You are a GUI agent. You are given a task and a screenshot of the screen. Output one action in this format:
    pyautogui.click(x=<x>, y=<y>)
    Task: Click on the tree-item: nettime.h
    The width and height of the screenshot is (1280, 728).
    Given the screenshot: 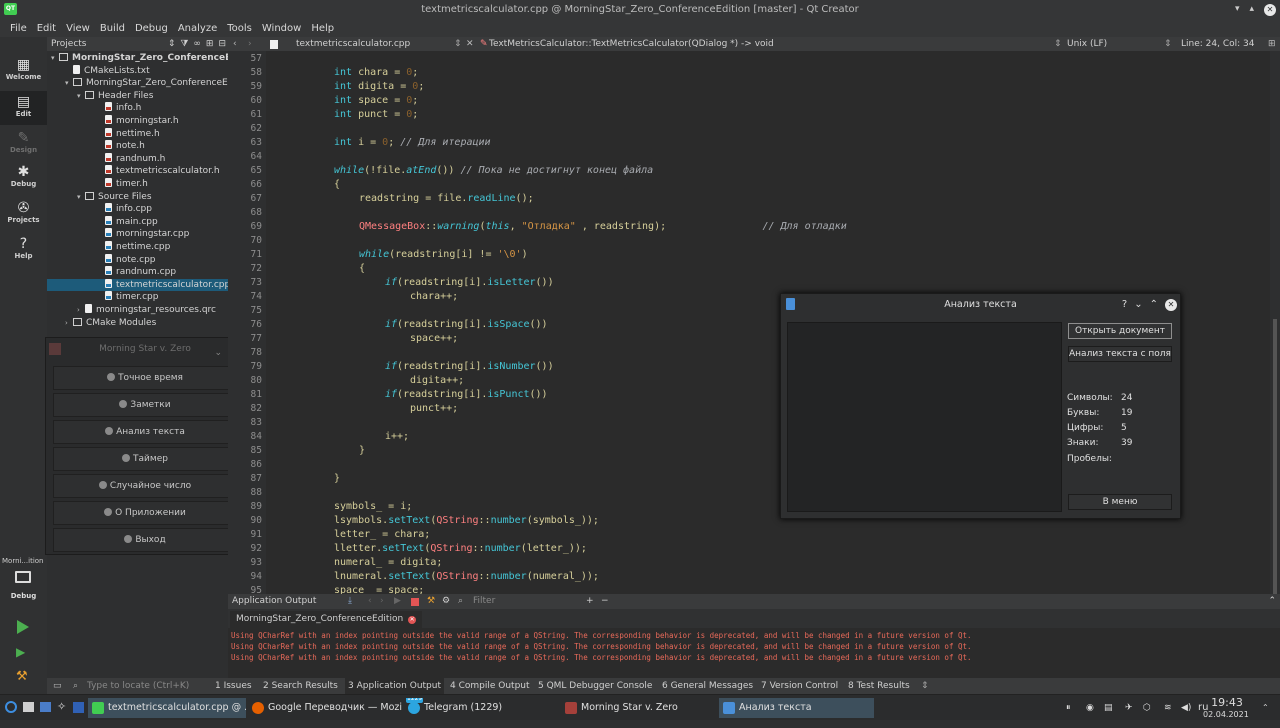 What is the action you would take?
    pyautogui.click(x=137, y=134)
    